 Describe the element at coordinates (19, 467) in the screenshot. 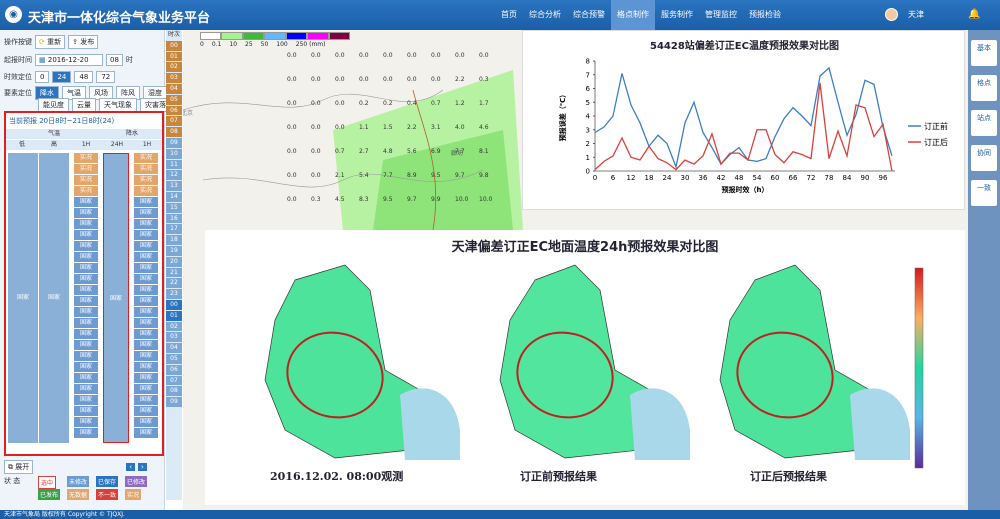

I see `expand-button: ⧉ 展开` at that location.